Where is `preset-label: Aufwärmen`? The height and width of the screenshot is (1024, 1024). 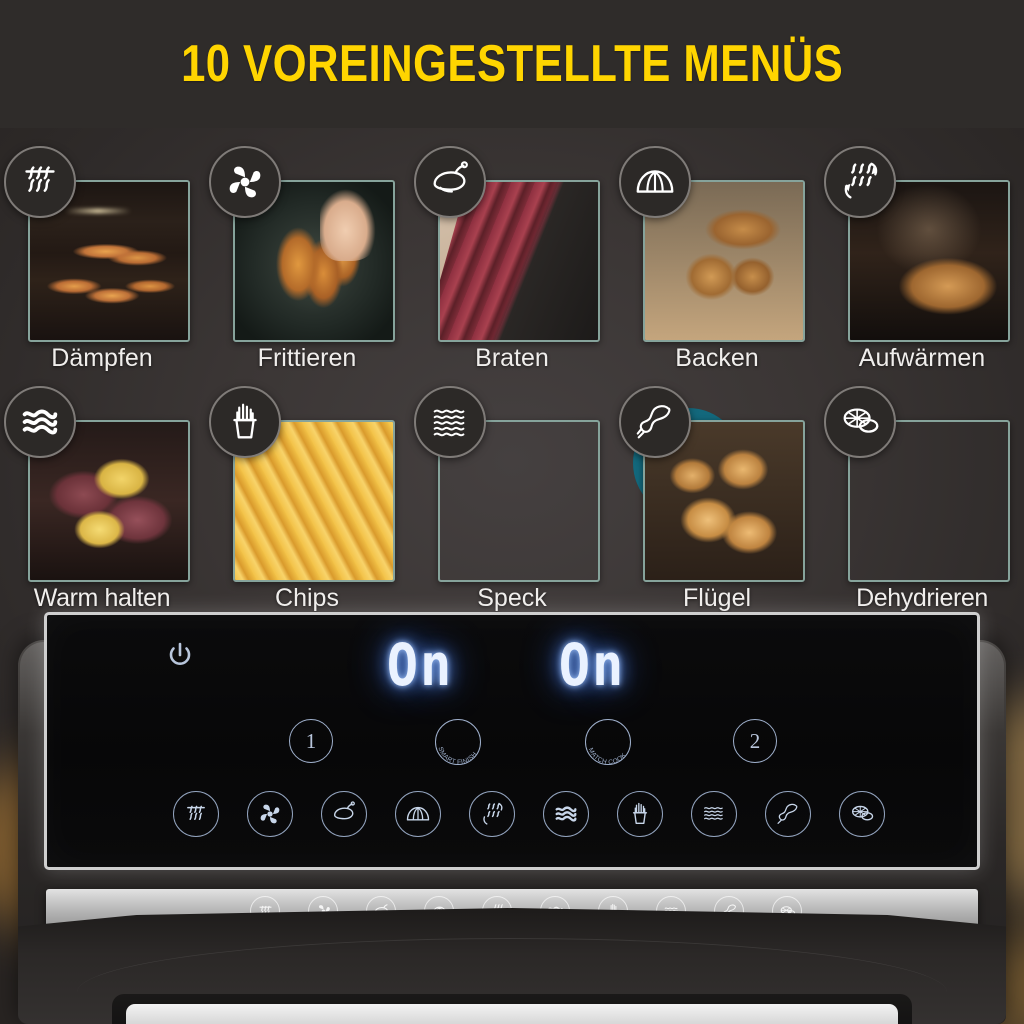 preset-label: Aufwärmen is located at coordinates (922, 358).